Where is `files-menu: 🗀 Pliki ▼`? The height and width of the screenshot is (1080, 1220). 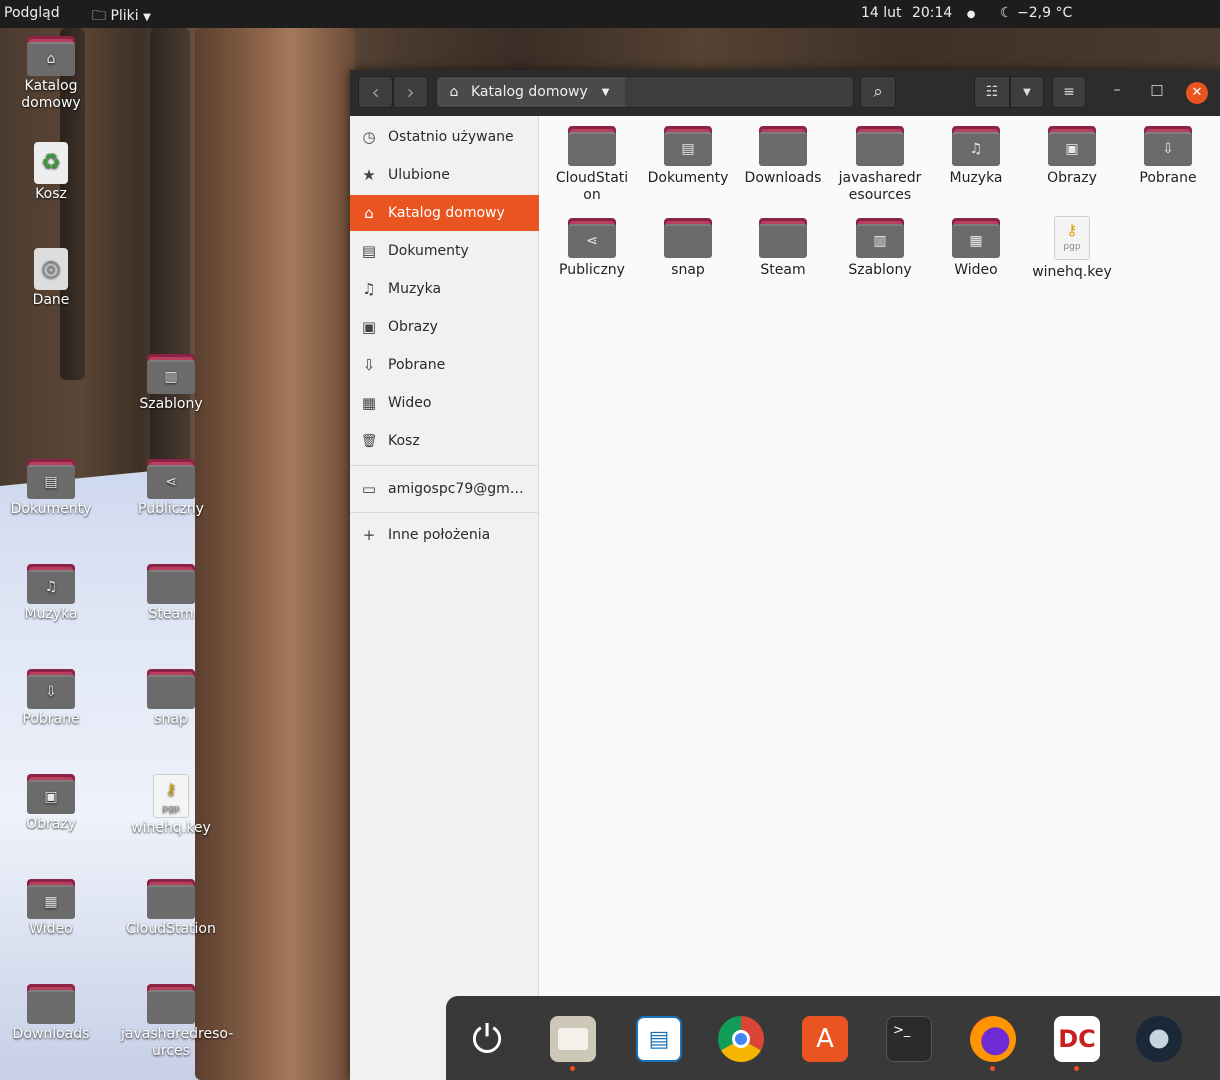
files-menu: 🗀 Pliki ▼ is located at coordinates (121, 17).